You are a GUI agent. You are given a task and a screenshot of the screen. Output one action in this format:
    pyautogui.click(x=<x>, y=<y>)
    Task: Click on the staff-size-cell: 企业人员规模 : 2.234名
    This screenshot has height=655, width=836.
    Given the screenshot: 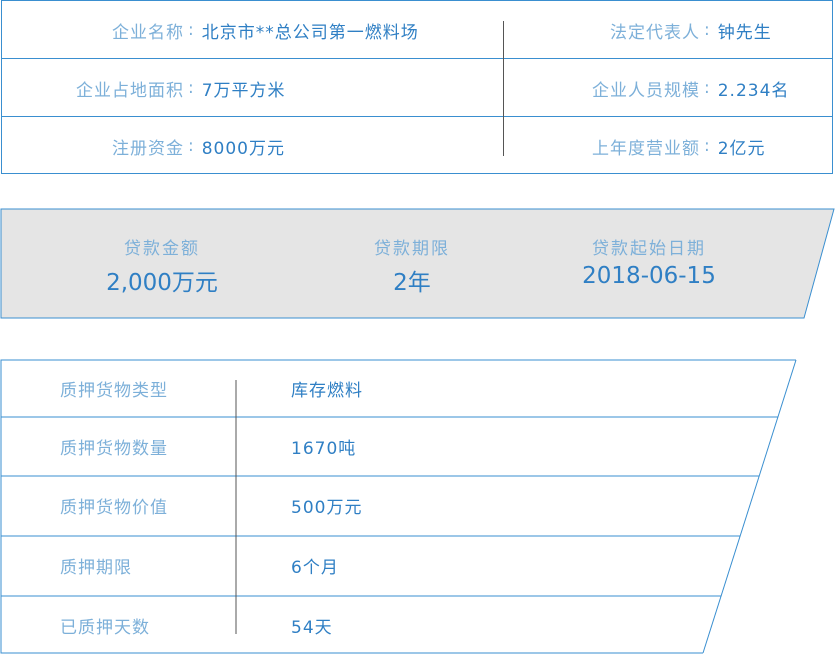 What is the action you would take?
    pyautogui.click(x=669, y=88)
    